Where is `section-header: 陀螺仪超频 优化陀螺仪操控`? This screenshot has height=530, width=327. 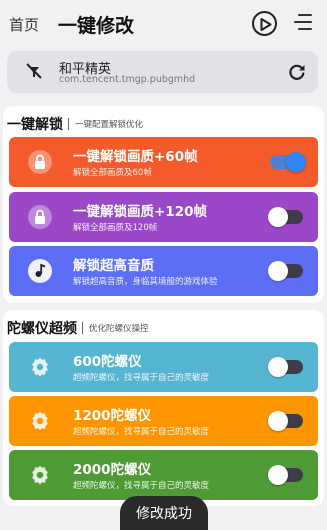
section-header: 陀螺仪超频 优化陀螺仪操控 is located at coordinates (78, 328).